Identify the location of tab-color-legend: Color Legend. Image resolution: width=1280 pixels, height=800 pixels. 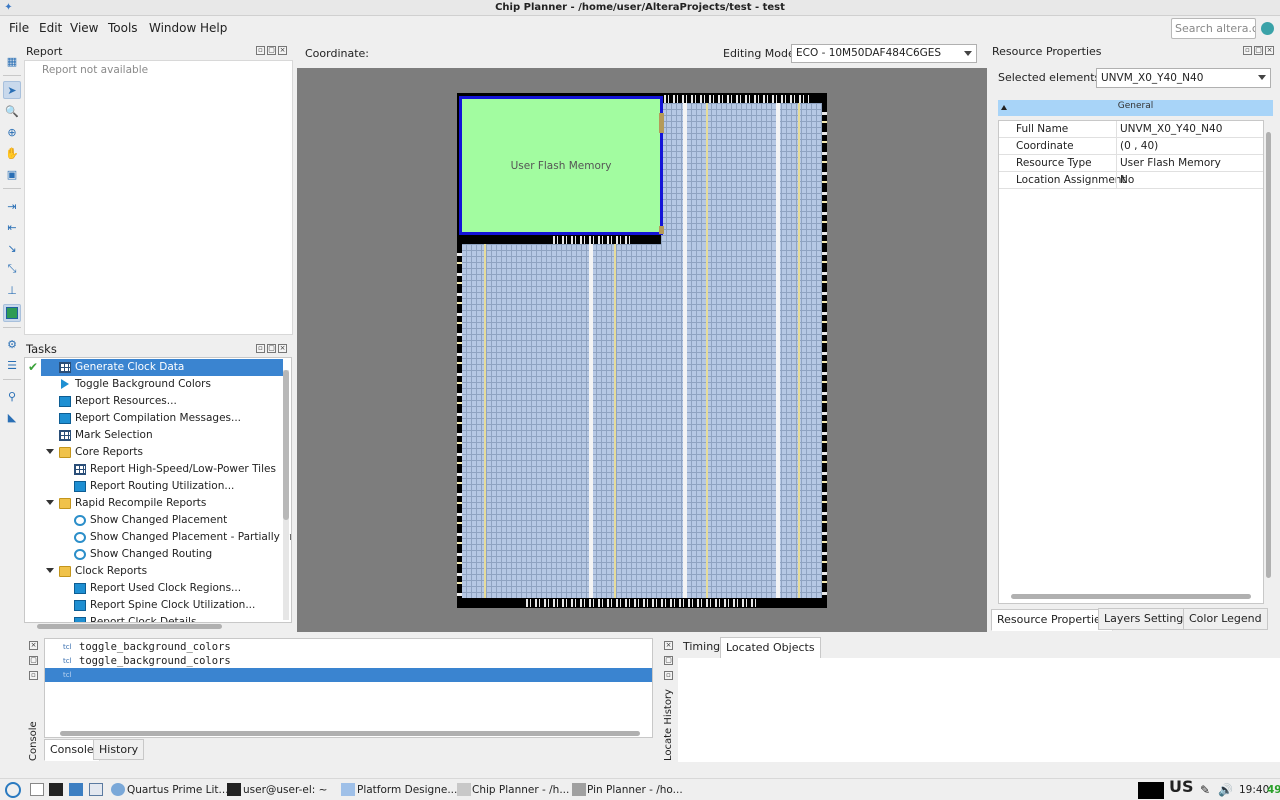
(1225, 619).